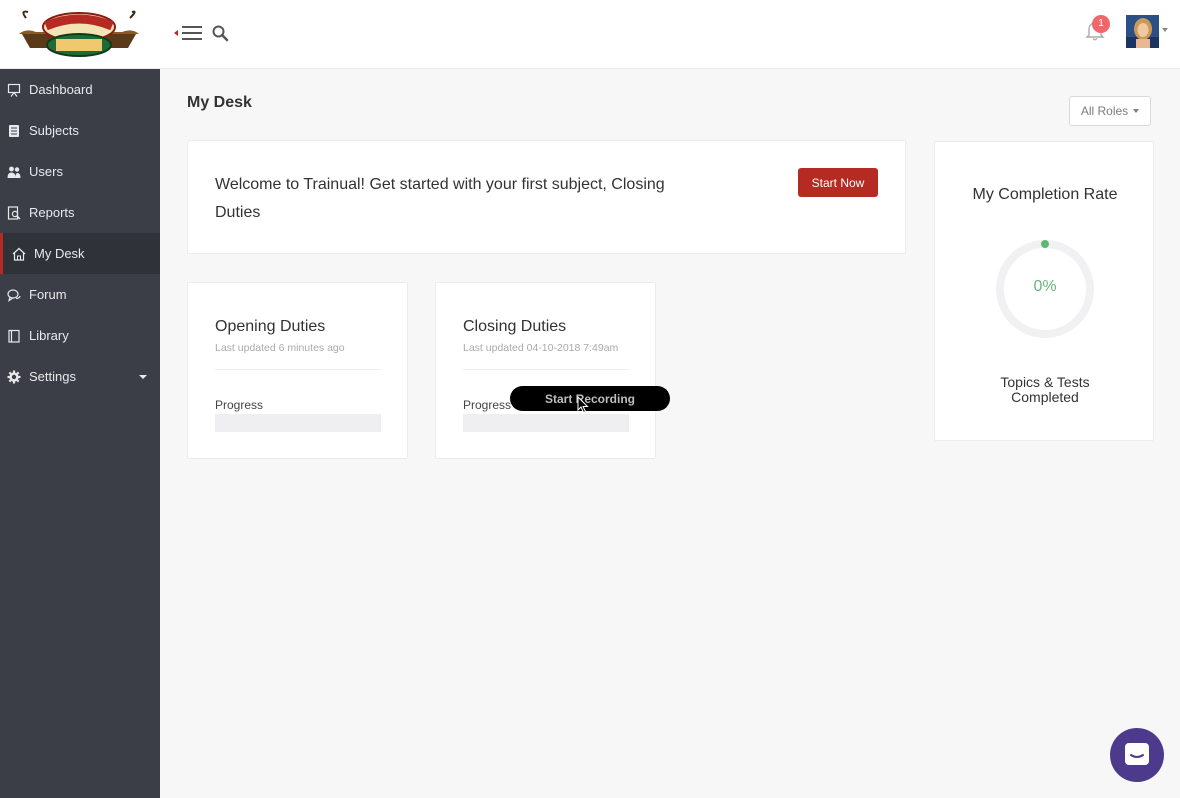 Image resolution: width=1180 pixels, height=798 pixels. I want to click on sidebar-item-label: Library, so click(49, 335).